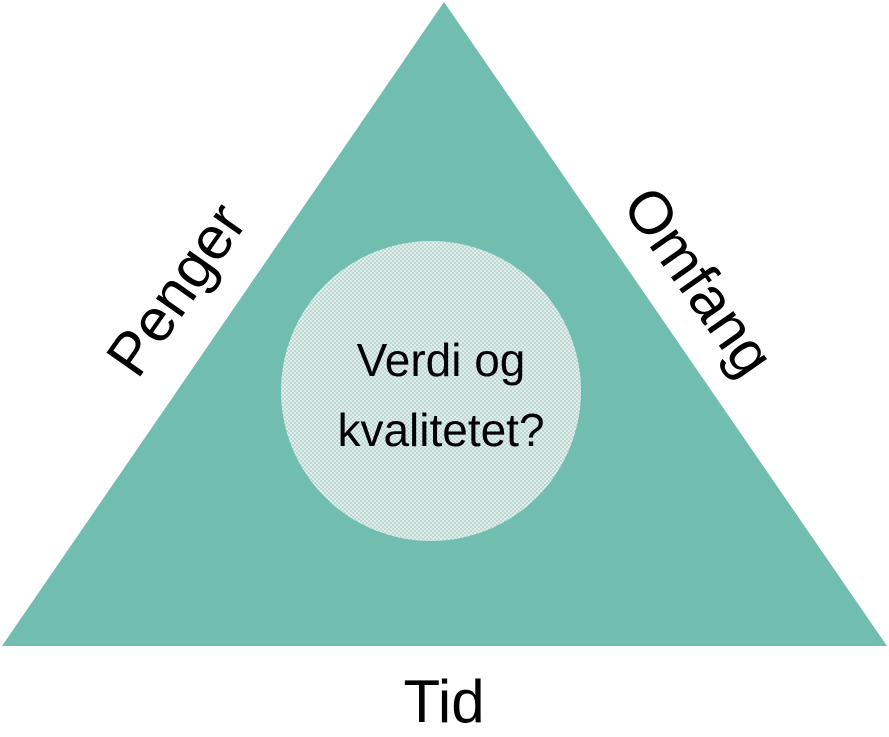 This screenshot has height=737, width=889. I want to click on bottom-label: Tid, so click(443, 701).